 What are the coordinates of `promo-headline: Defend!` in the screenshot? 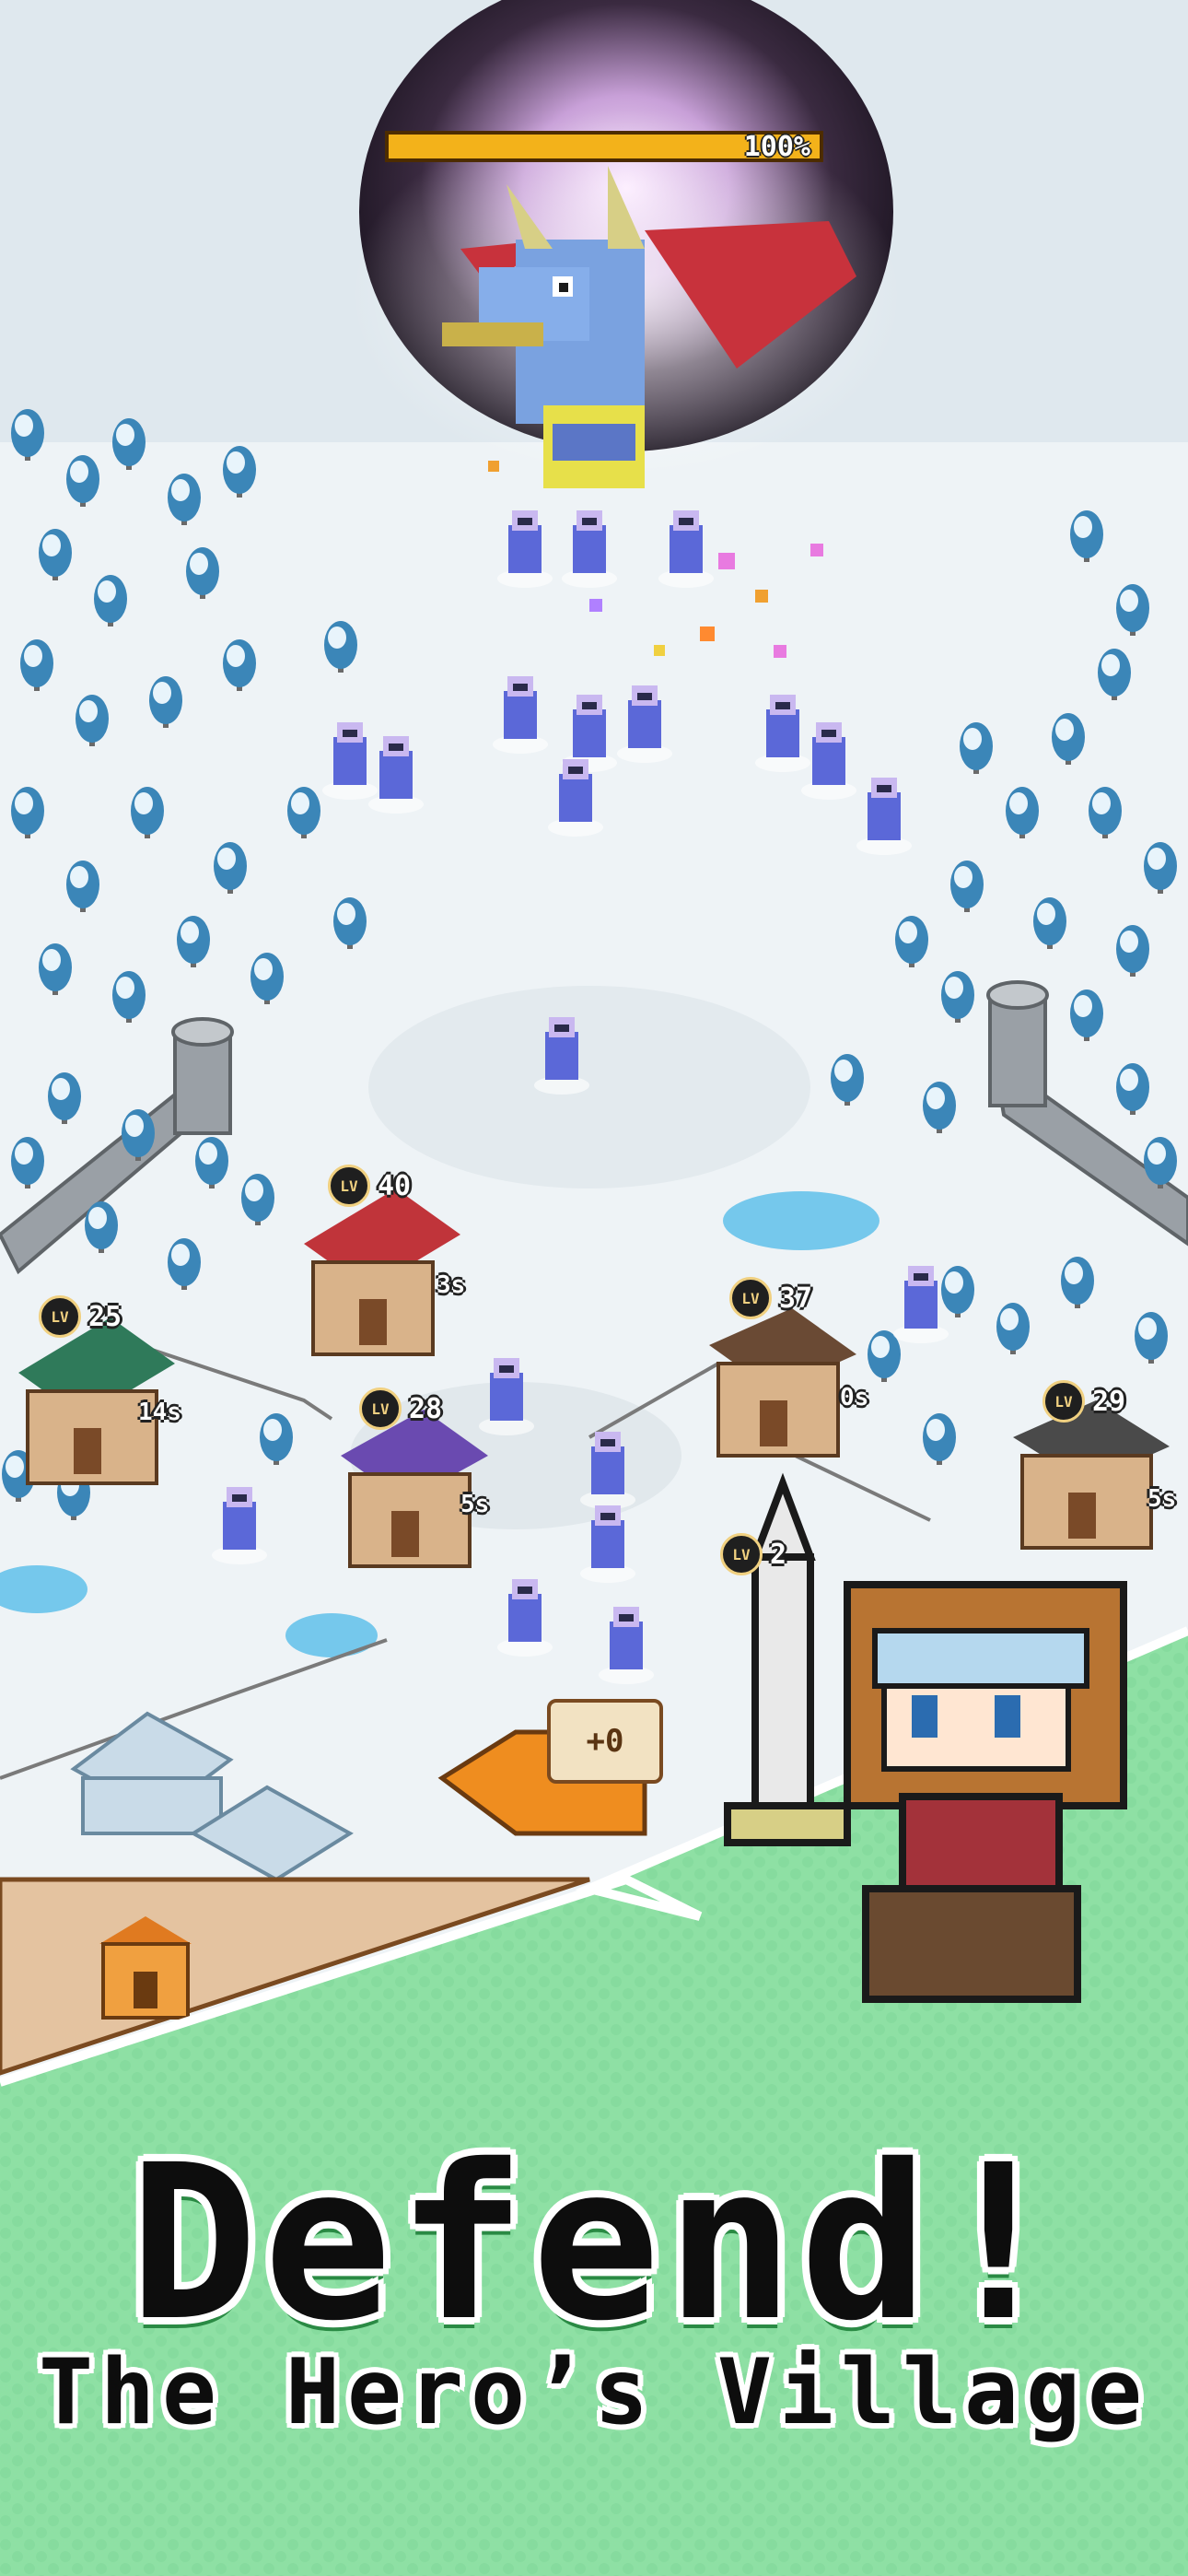 It's located at (598, 2243).